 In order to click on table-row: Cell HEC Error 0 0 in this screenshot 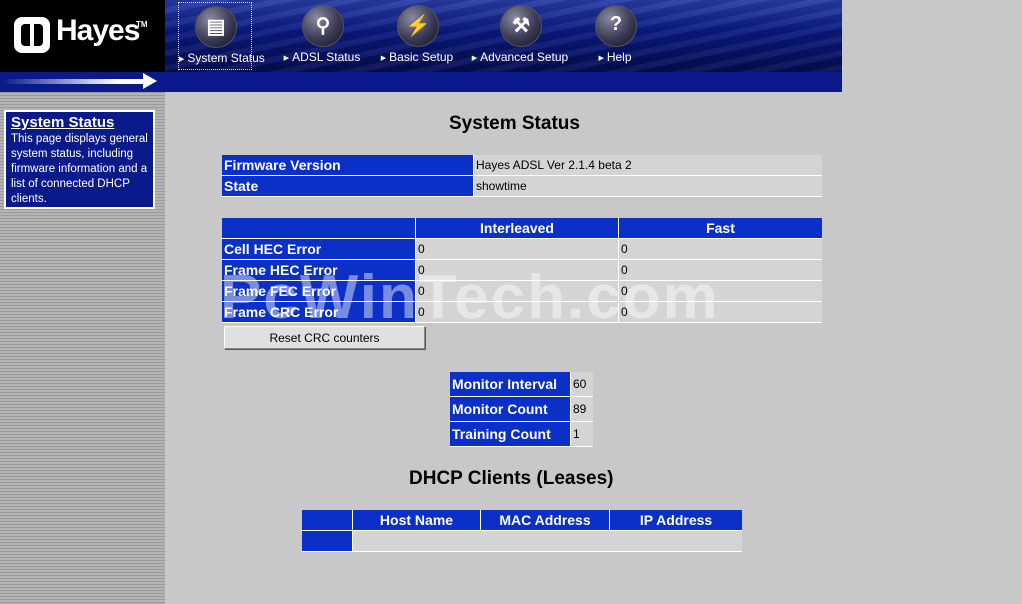, I will do `click(522, 249)`.